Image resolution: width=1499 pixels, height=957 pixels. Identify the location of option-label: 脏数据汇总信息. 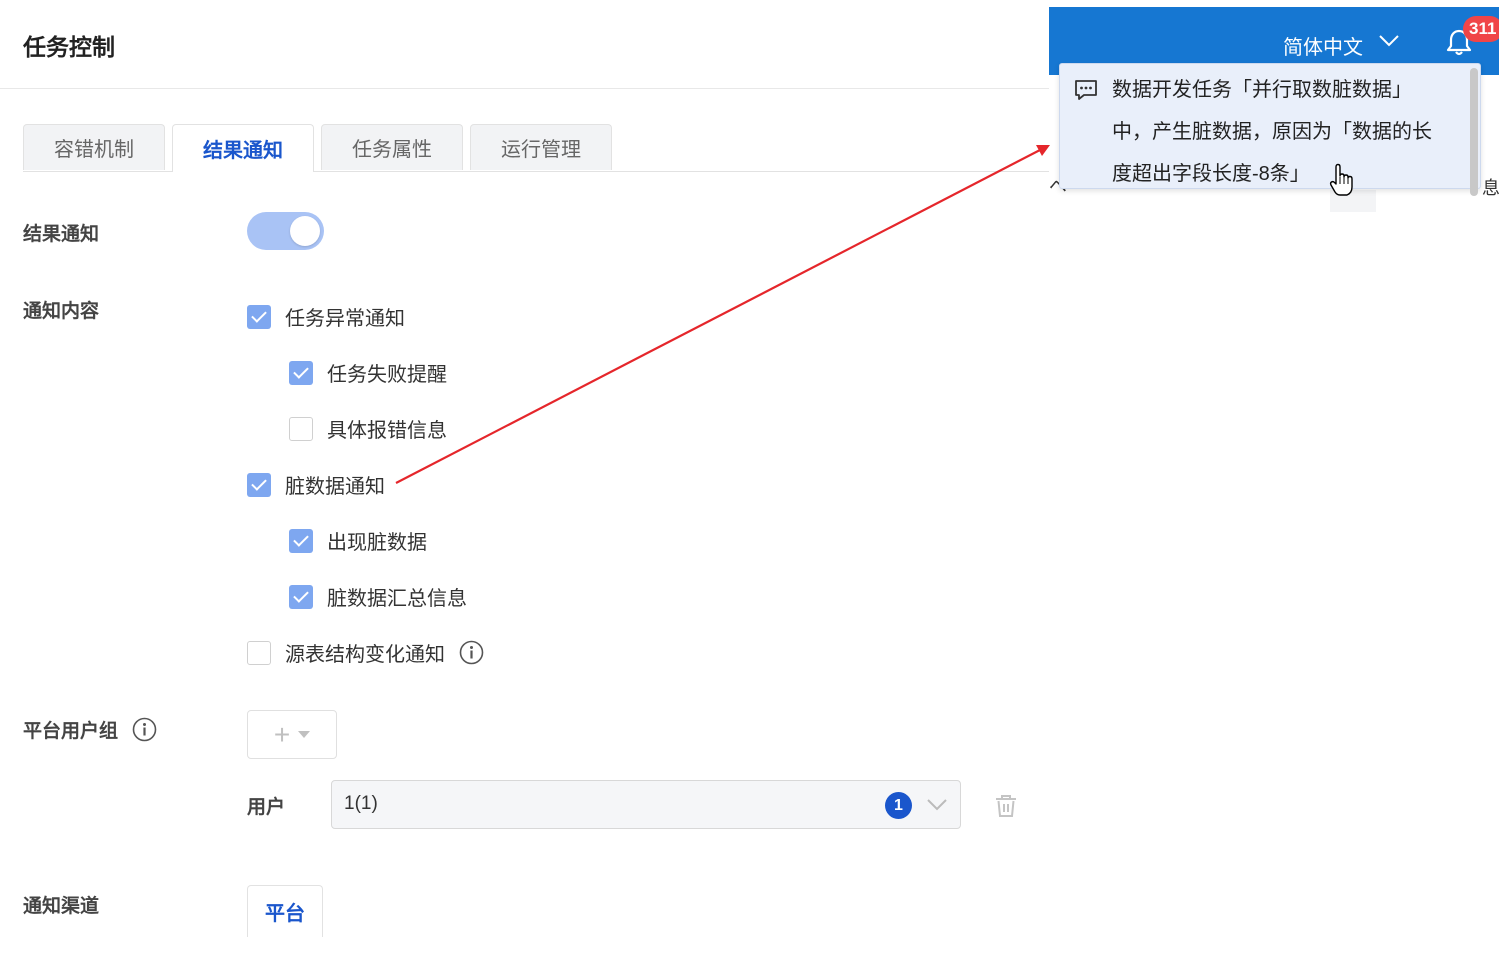
(397, 599).